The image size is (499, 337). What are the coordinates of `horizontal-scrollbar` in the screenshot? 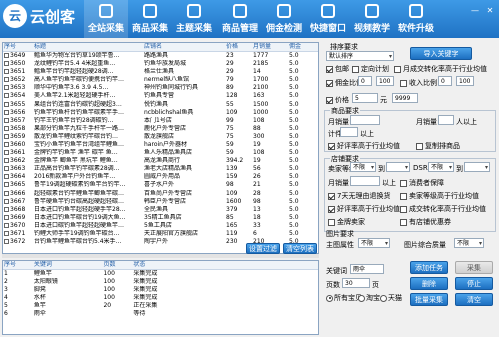 It's located at (160, 256).